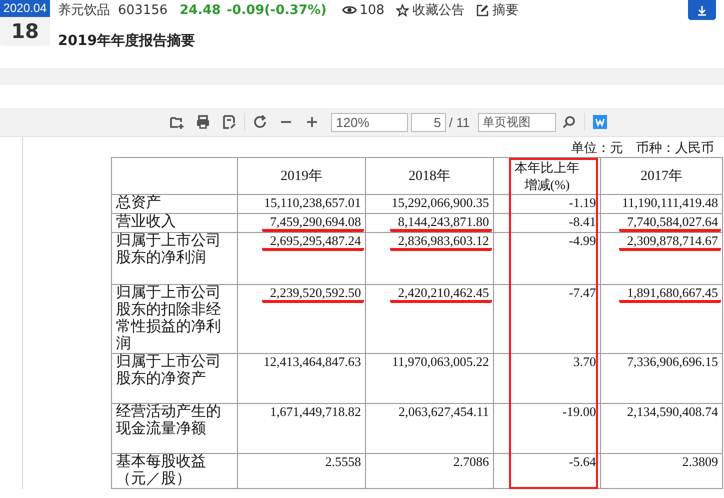 The image size is (724, 498). Describe the element at coordinates (302, 176) in the screenshot. I see `column-header: 2019年` at that location.